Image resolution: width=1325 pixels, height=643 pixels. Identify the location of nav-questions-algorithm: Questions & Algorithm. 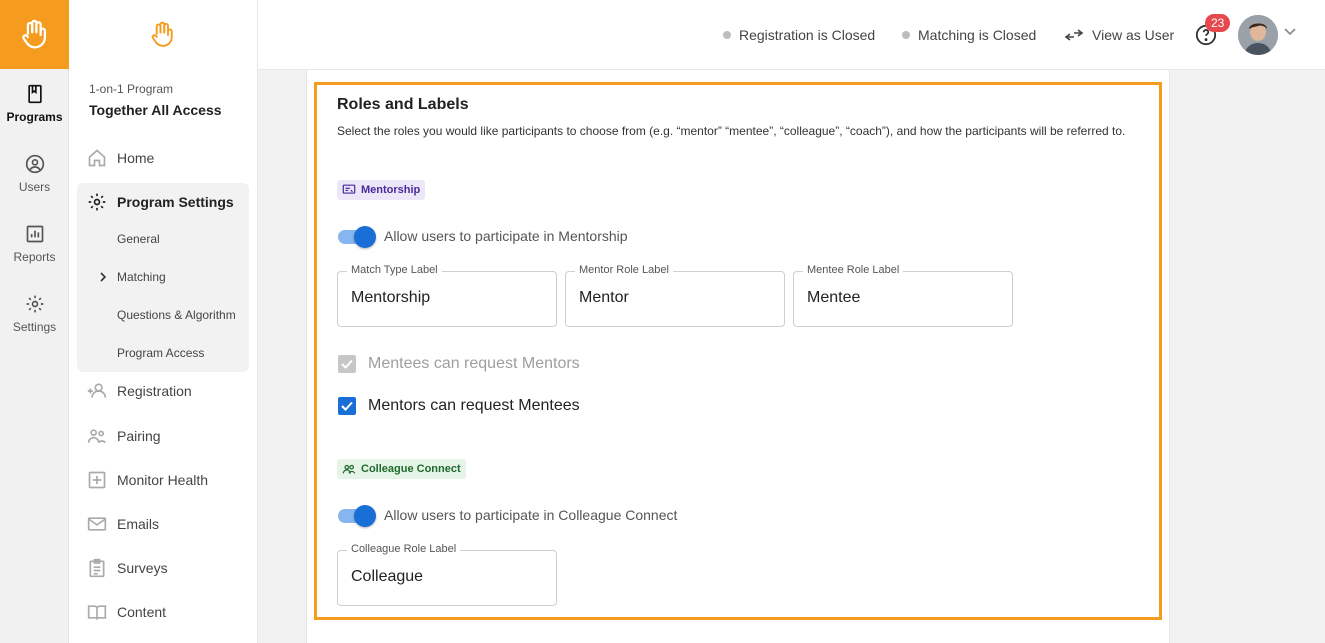
(176, 315).